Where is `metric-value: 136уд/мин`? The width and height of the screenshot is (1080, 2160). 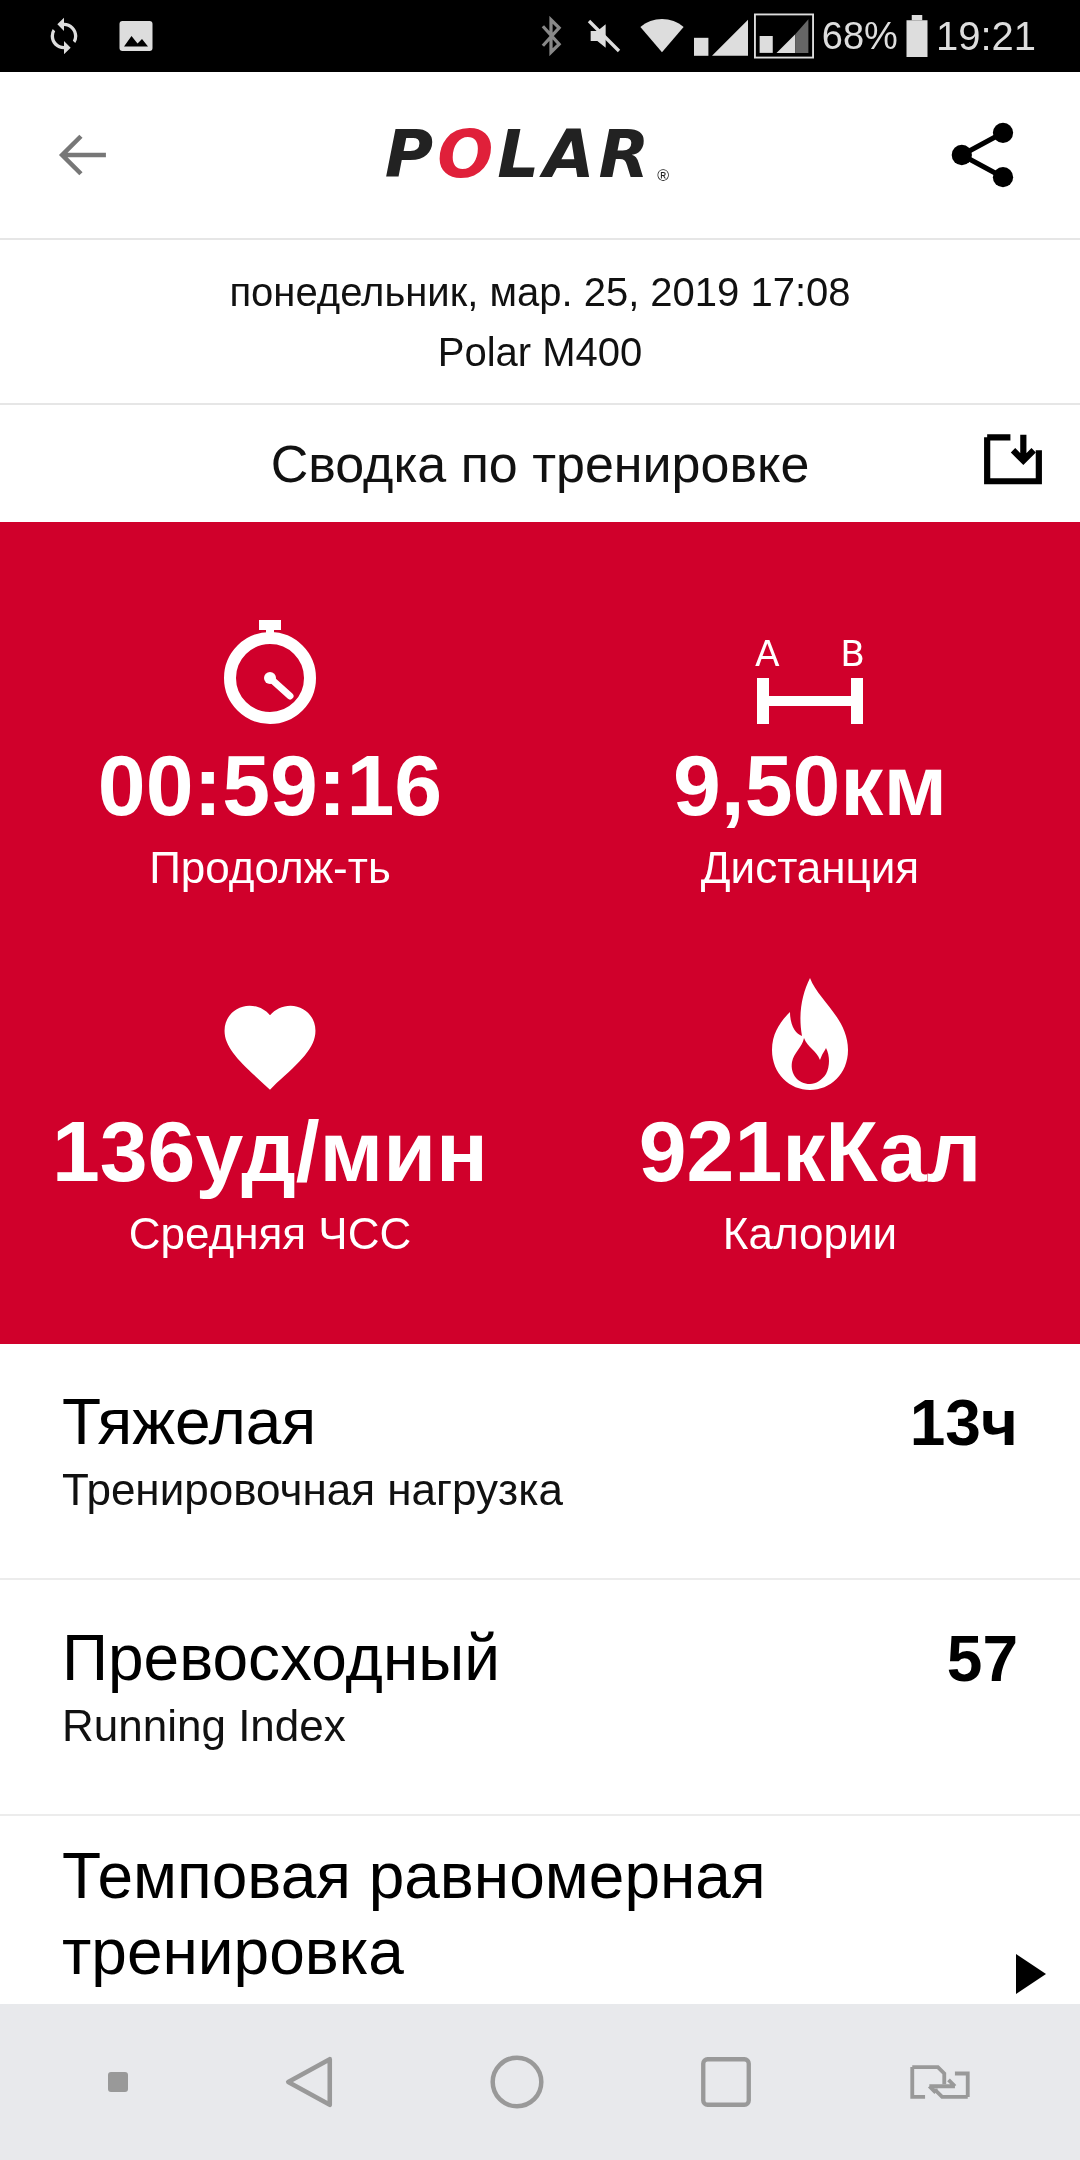 metric-value: 136уд/мин is located at coordinates (270, 1151).